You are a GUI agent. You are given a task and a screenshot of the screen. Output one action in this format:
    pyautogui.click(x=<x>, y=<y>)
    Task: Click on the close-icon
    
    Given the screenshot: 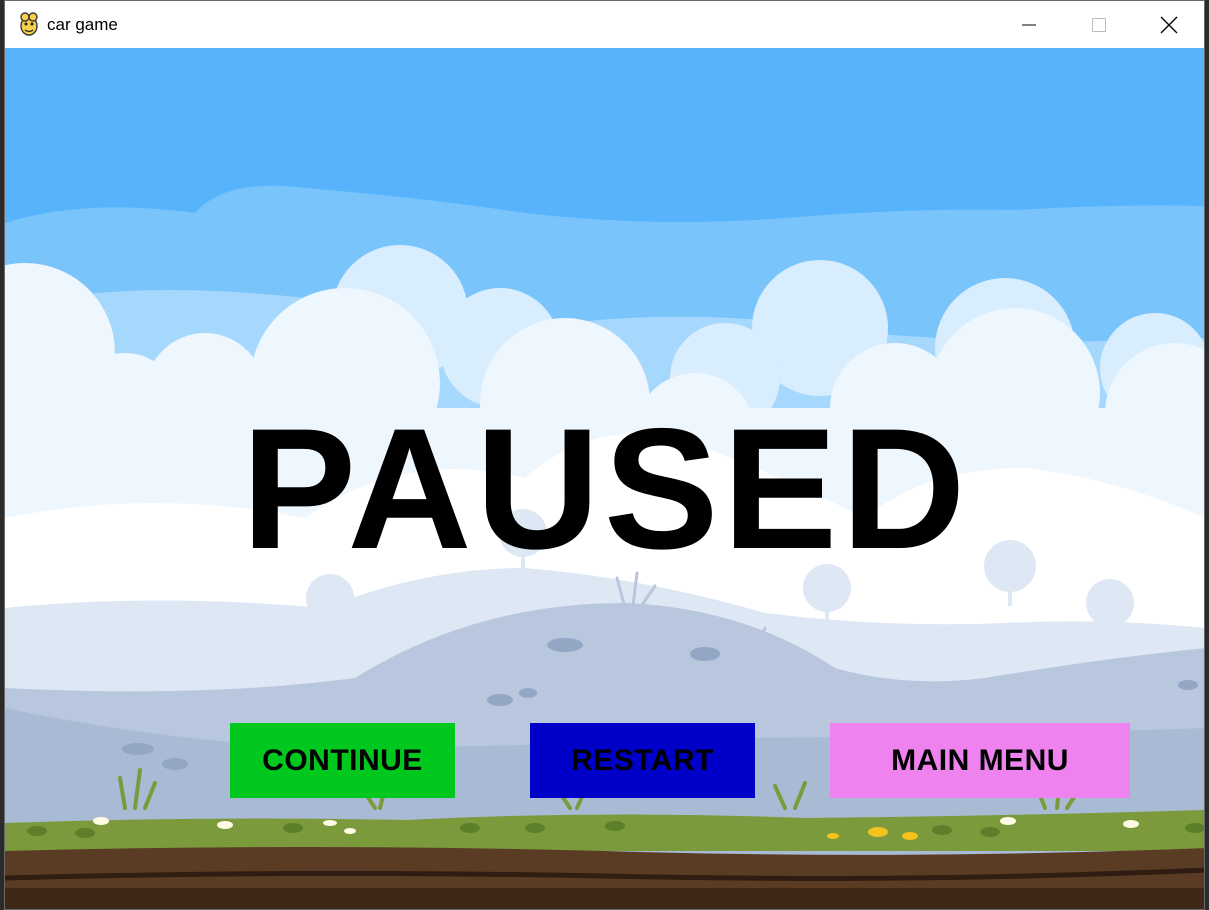 What is the action you would take?
    pyautogui.click(x=1169, y=24)
    